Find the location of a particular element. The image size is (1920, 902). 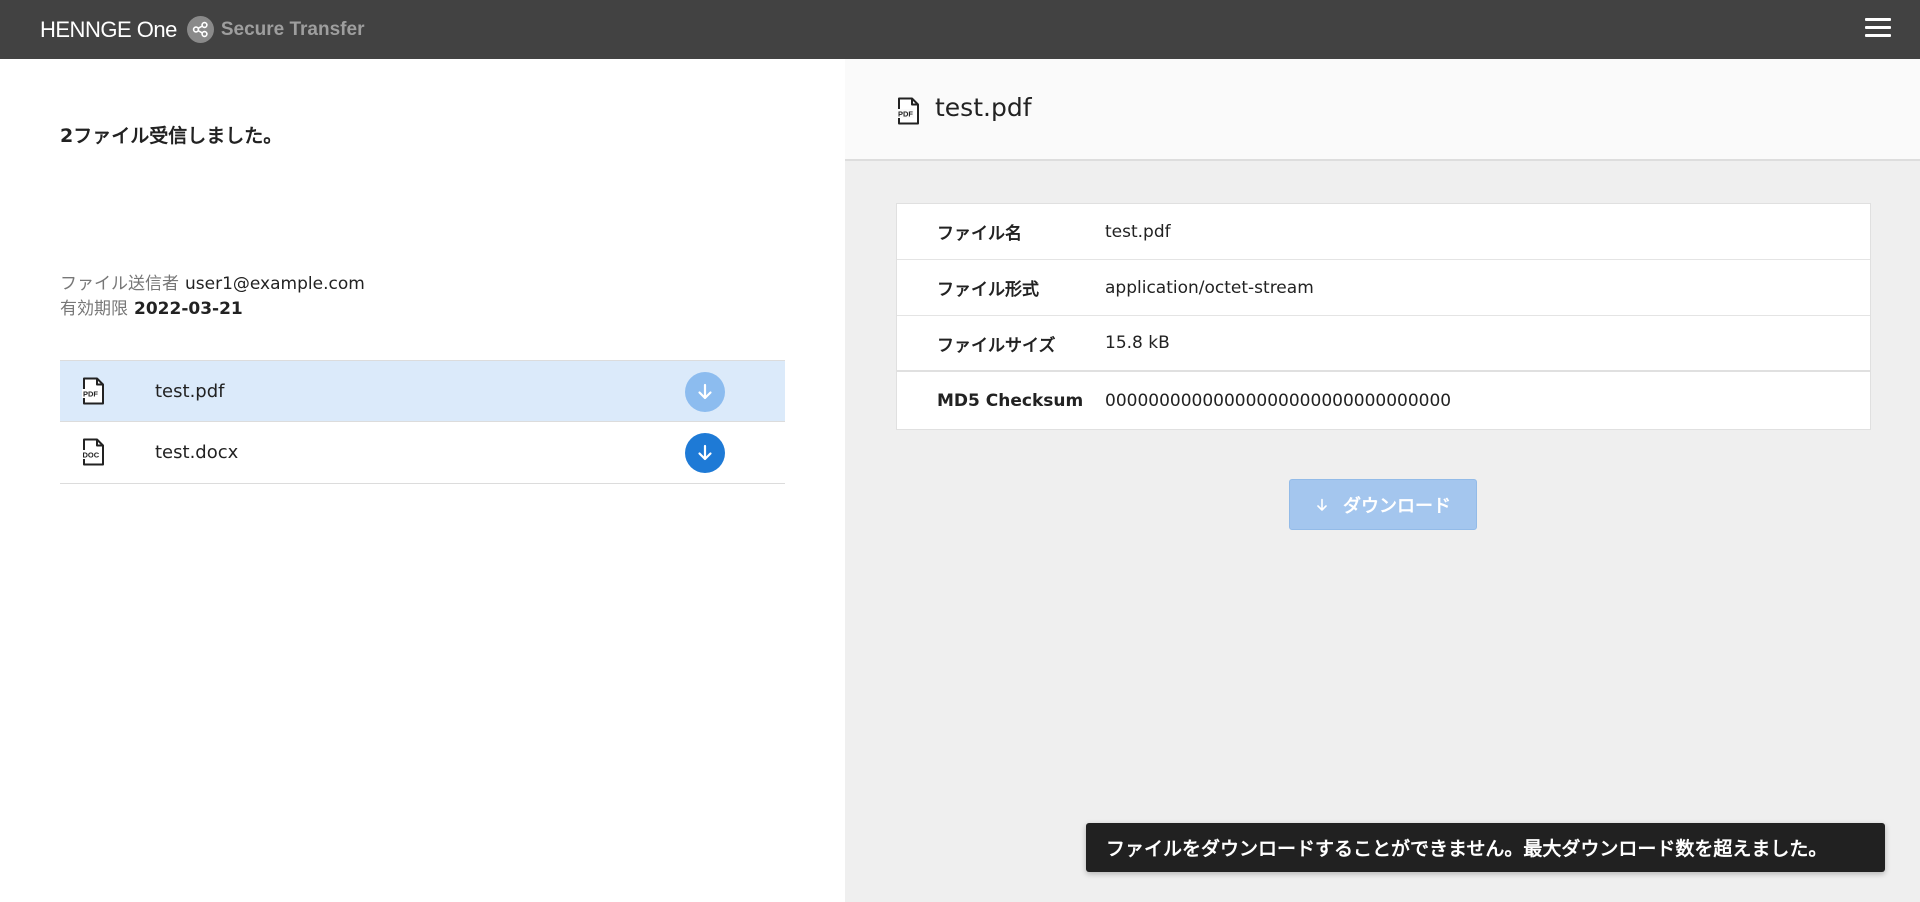

sender-value: user1@example.com is located at coordinates (275, 284).